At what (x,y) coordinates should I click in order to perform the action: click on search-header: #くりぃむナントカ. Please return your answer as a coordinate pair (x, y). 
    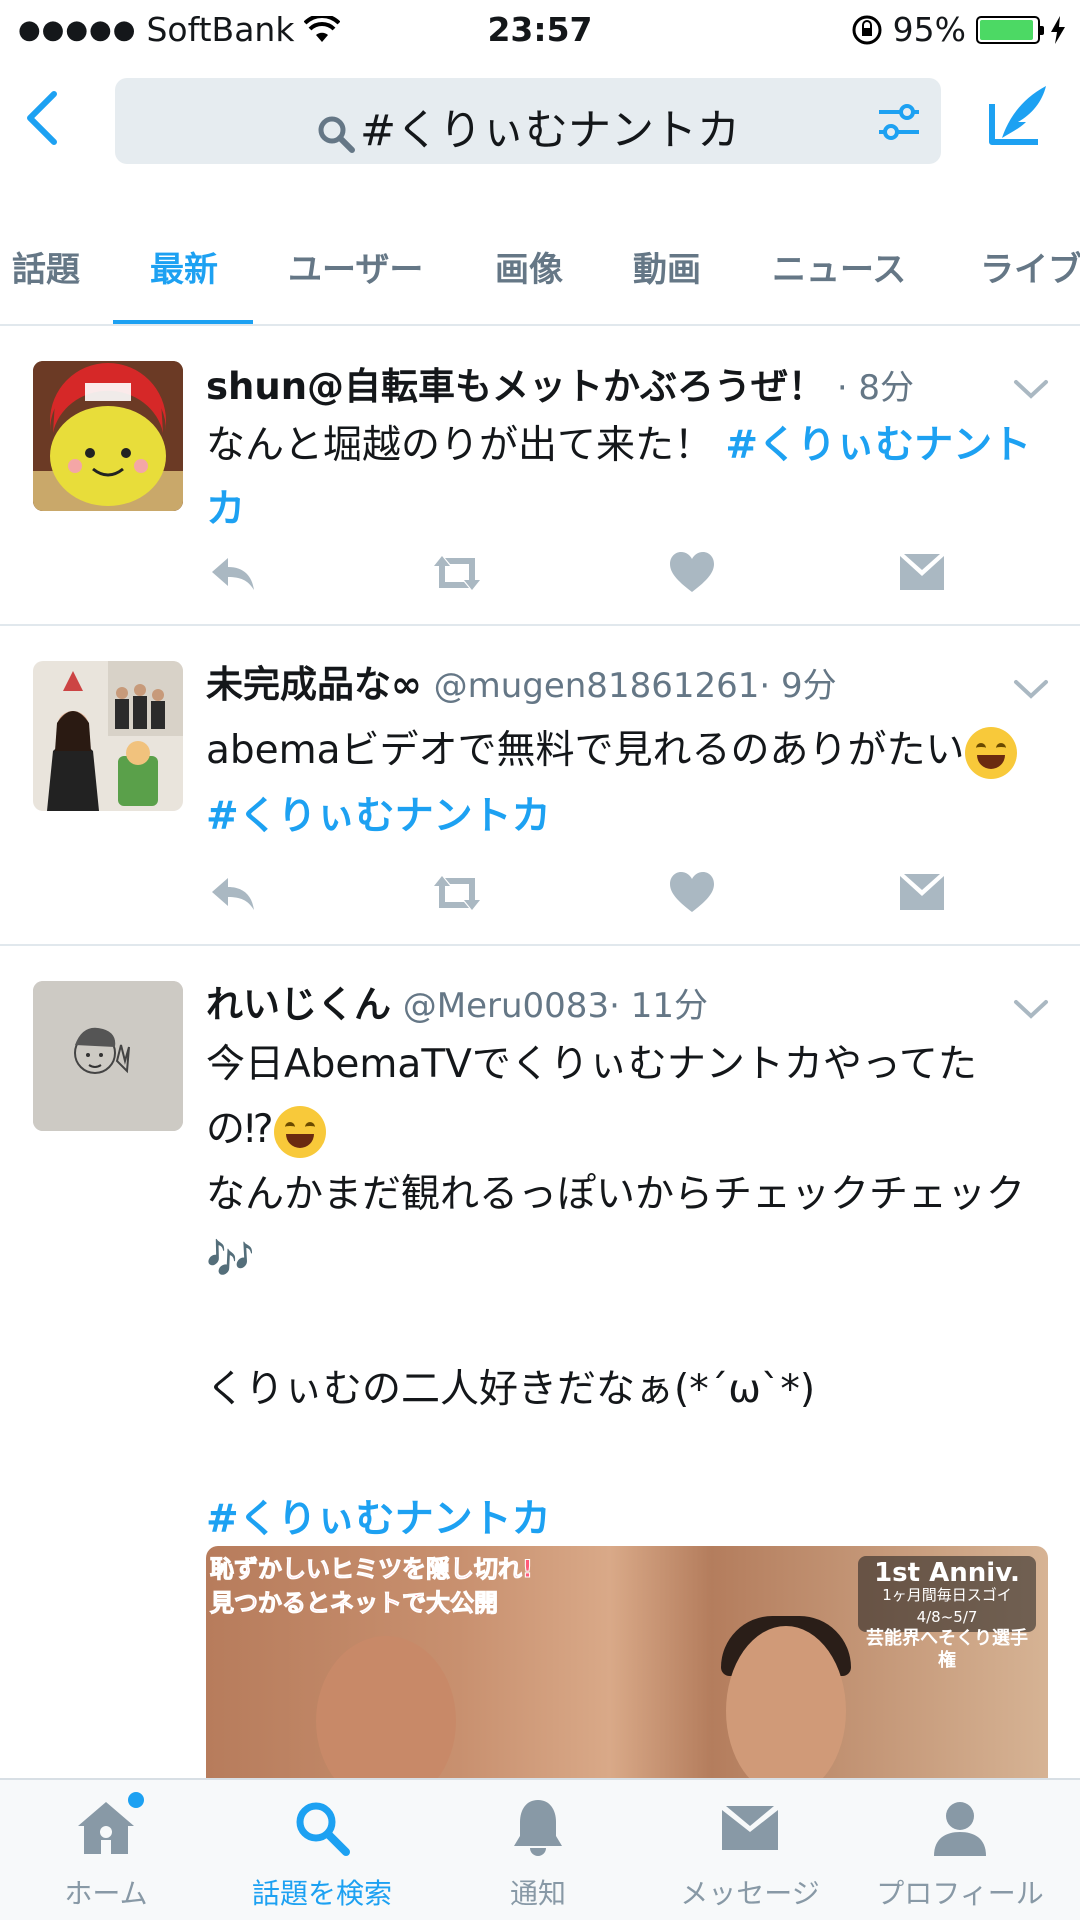
    Looking at the image, I should click on (540, 118).